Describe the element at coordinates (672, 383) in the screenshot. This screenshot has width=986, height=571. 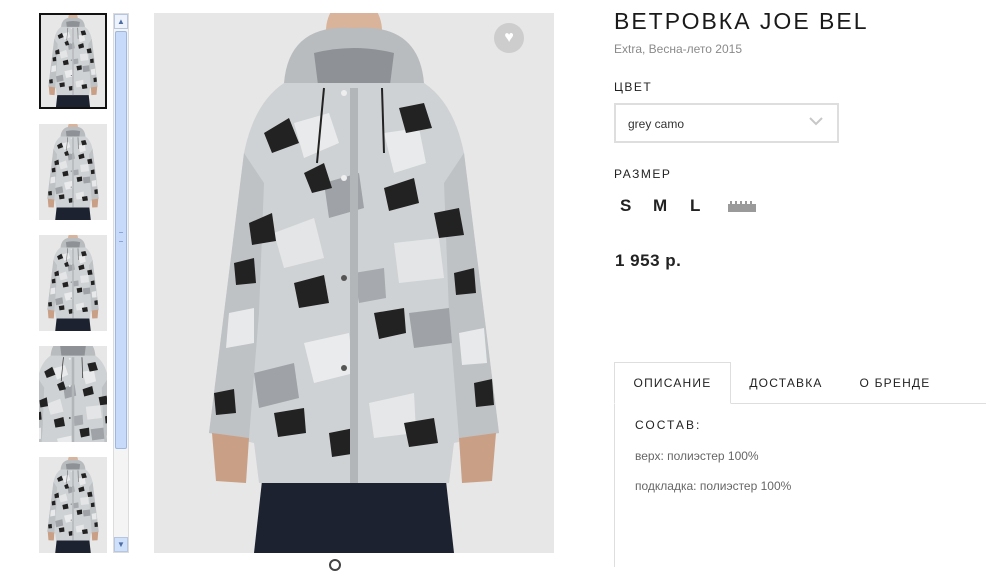
I see `tab-description: ОПИСАНИЕ` at that location.